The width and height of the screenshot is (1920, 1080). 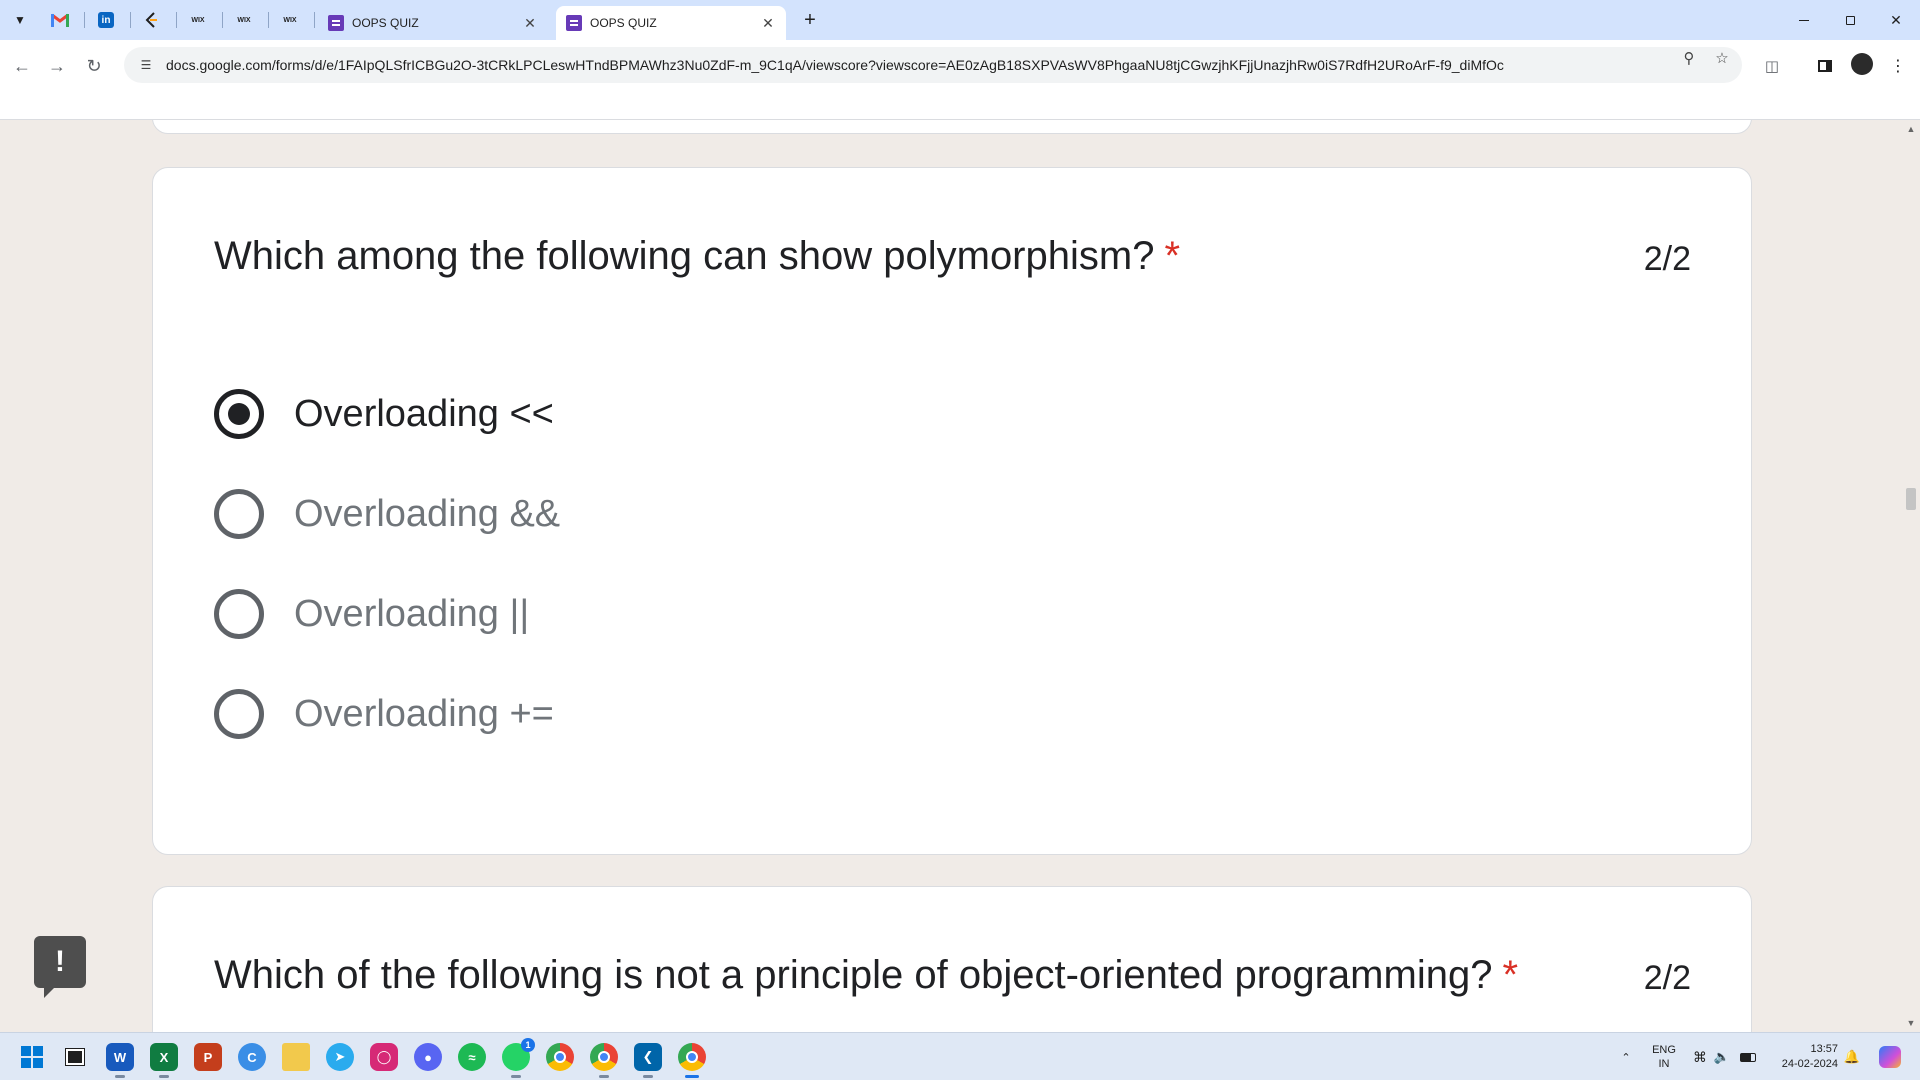 I want to click on system-clock: 13:57 24-02-2024, so click(x=1806, y=1057).